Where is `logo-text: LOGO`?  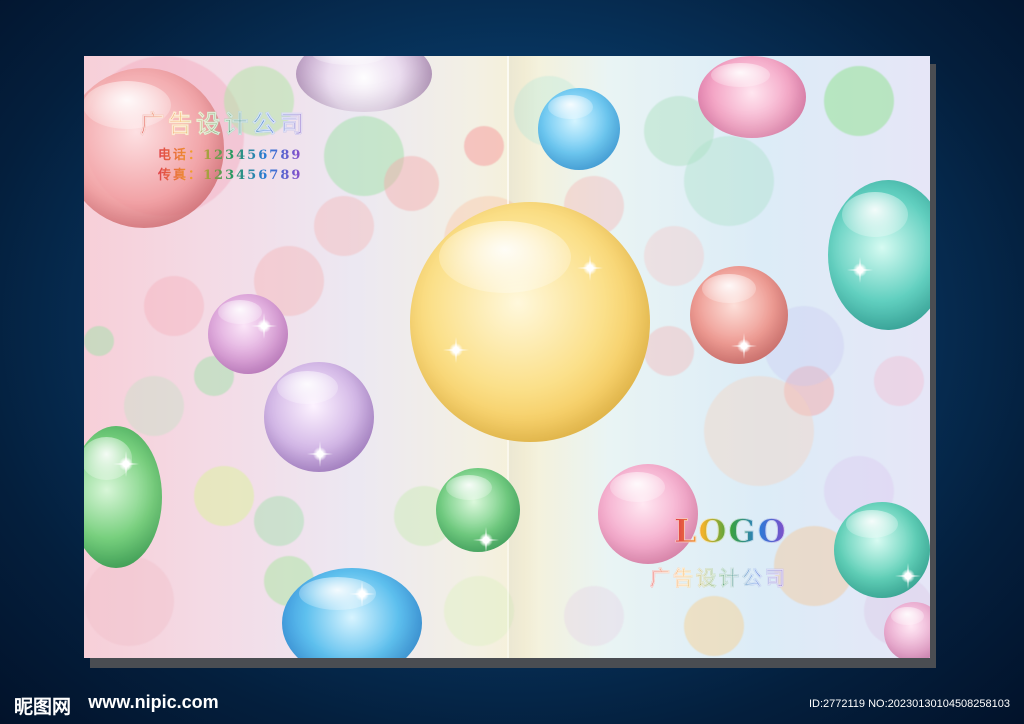 logo-text: LOGO is located at coordinates (731, 531).